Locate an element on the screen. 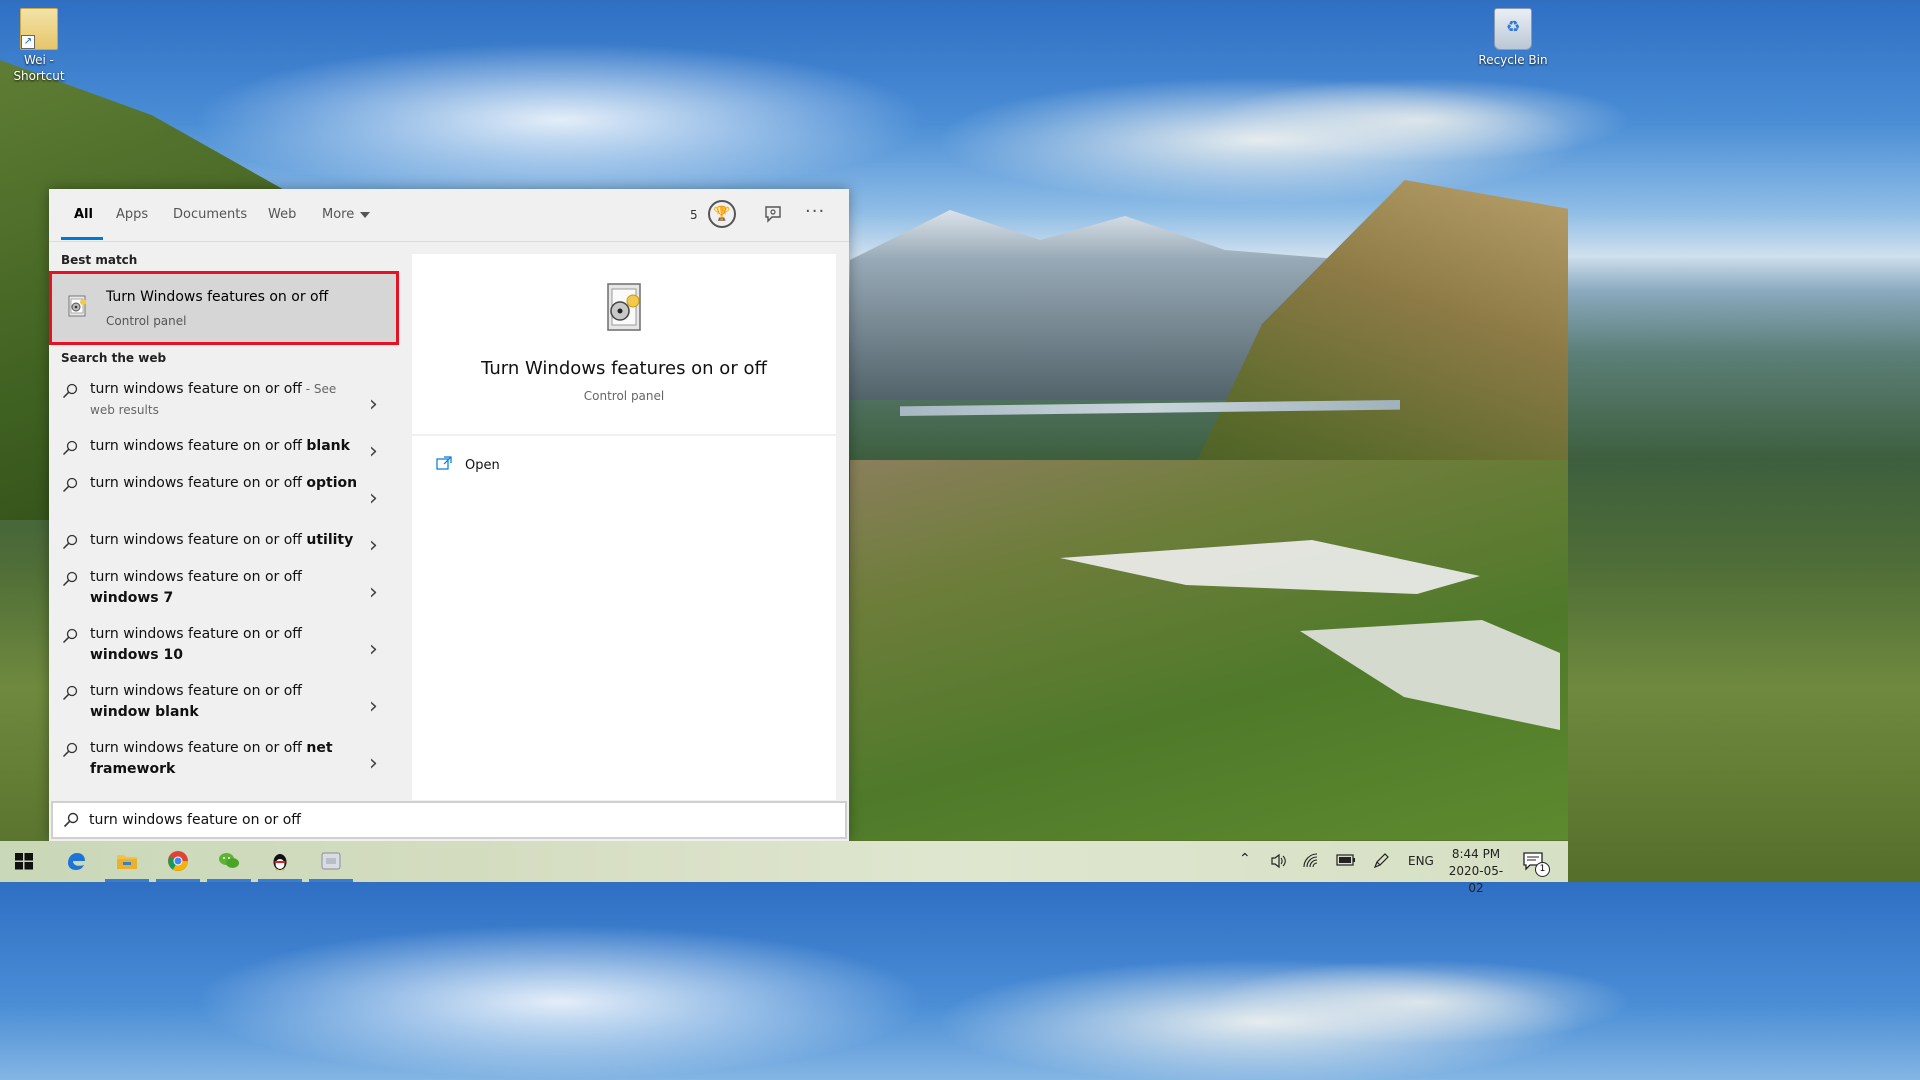 The width and height of the screenshot is (1920, 1080). taskbar-qq is located at coordinates (280, 861).